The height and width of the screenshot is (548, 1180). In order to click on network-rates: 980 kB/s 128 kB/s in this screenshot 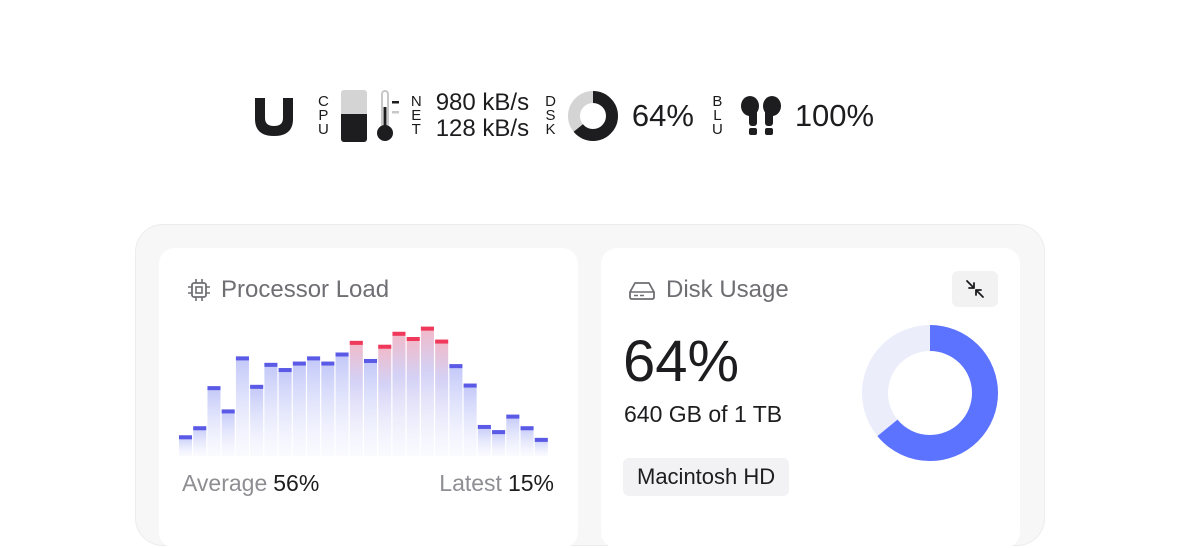, I will do `click(482, 116)`.